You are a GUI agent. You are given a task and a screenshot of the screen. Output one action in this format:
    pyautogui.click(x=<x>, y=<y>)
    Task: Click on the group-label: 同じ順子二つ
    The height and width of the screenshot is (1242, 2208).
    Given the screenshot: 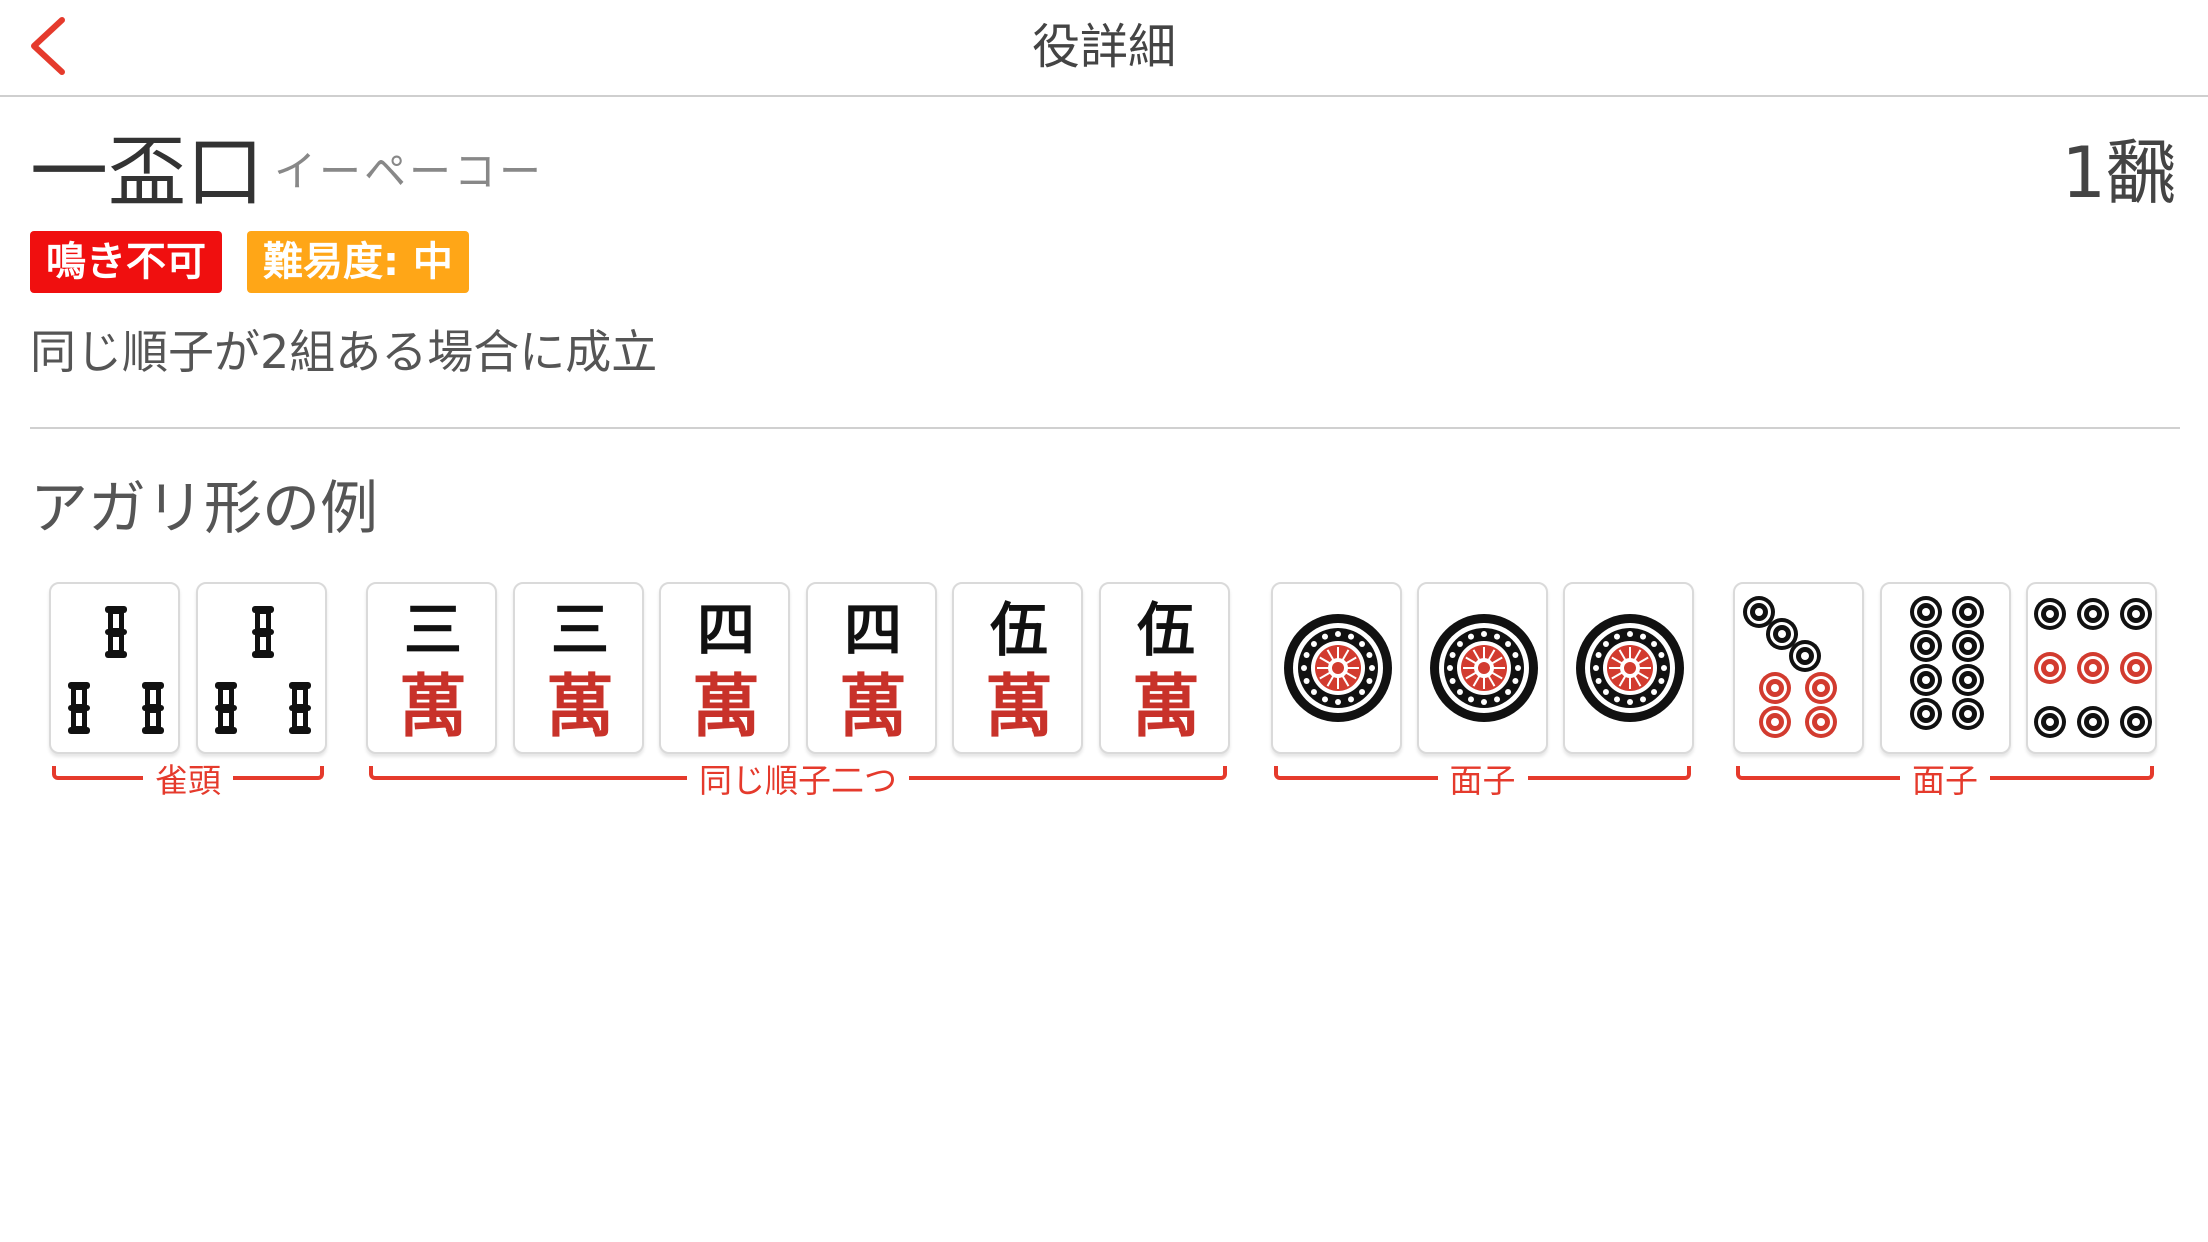 What is the action you would take?
    pyautogui.click(x=798, y=781)
    